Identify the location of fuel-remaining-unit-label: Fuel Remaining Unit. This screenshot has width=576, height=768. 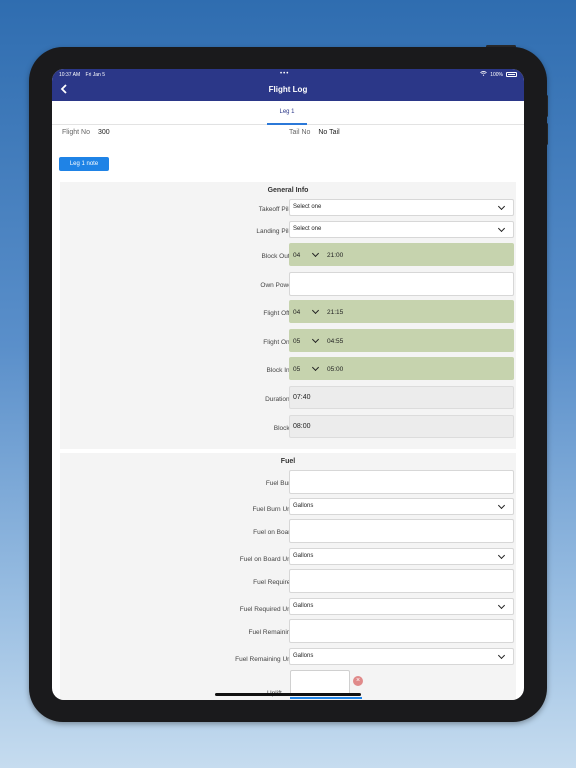
(264, 659).